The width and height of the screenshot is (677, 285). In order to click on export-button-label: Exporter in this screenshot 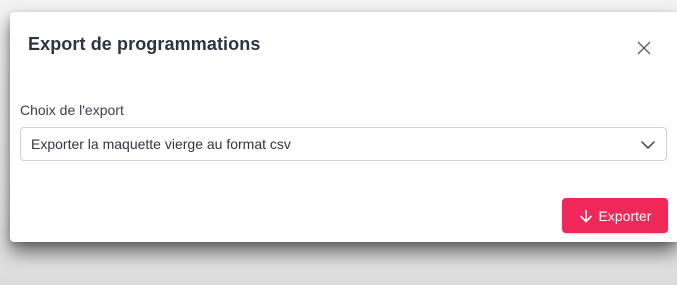, I will do `click(625, 215)`.